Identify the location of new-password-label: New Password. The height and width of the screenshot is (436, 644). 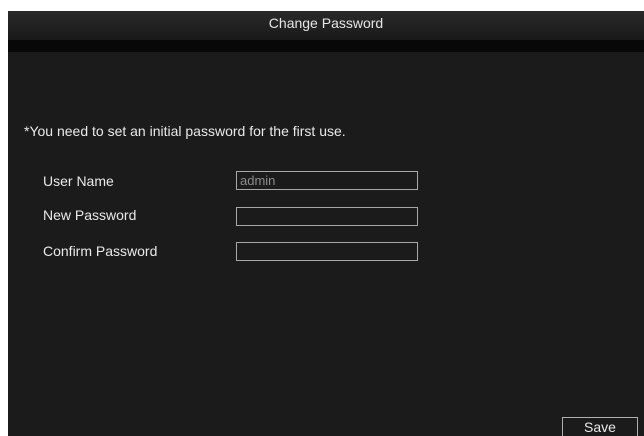
(90, 215).